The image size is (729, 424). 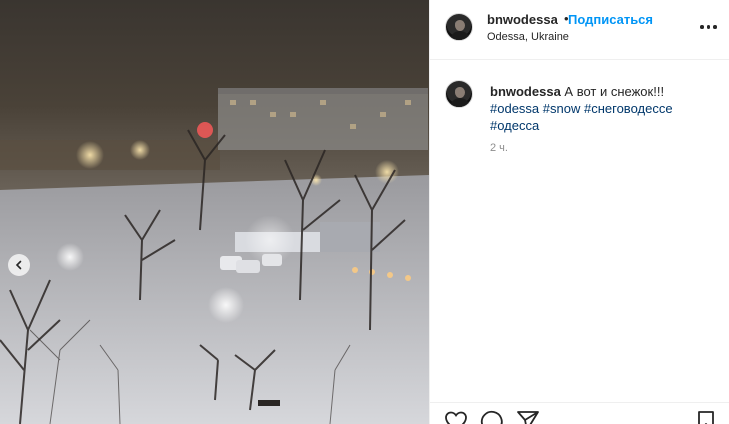 I want to click on caption-text: А вот и снежок!!!, so click(x=614, y=91).